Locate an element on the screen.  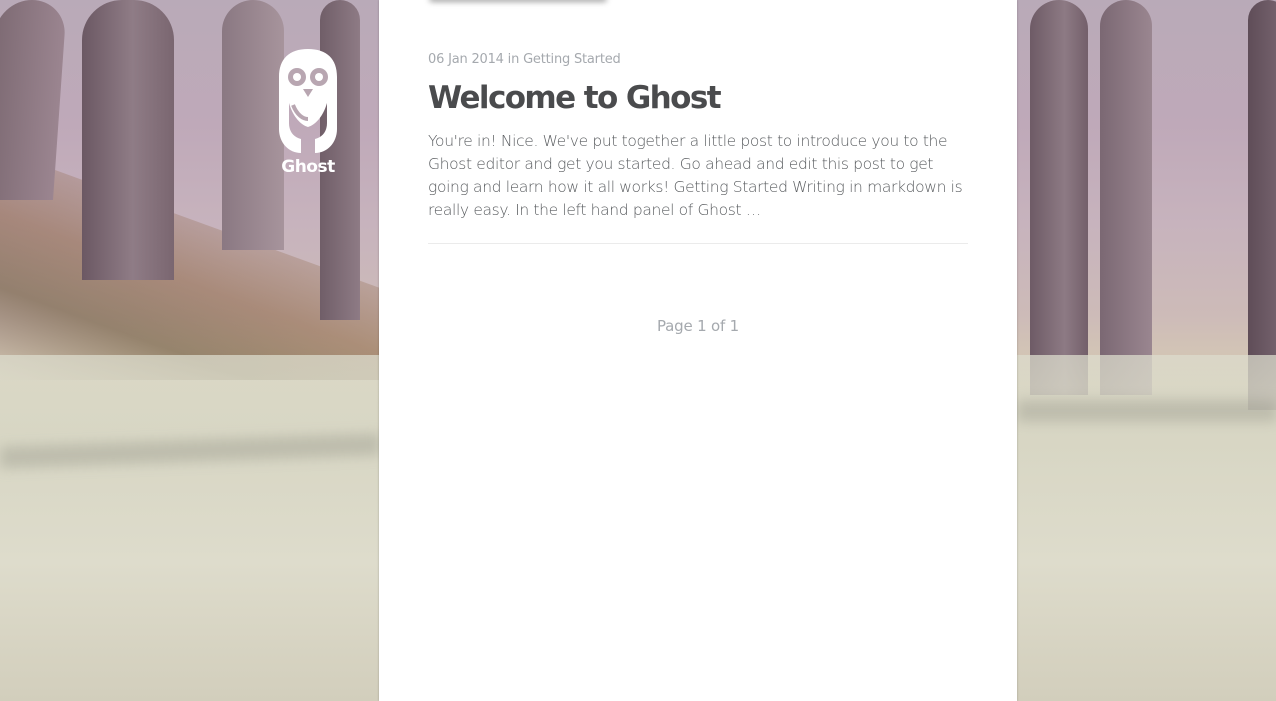
post-date: 06 Jan 2014 is located at coordinates (466, 59).